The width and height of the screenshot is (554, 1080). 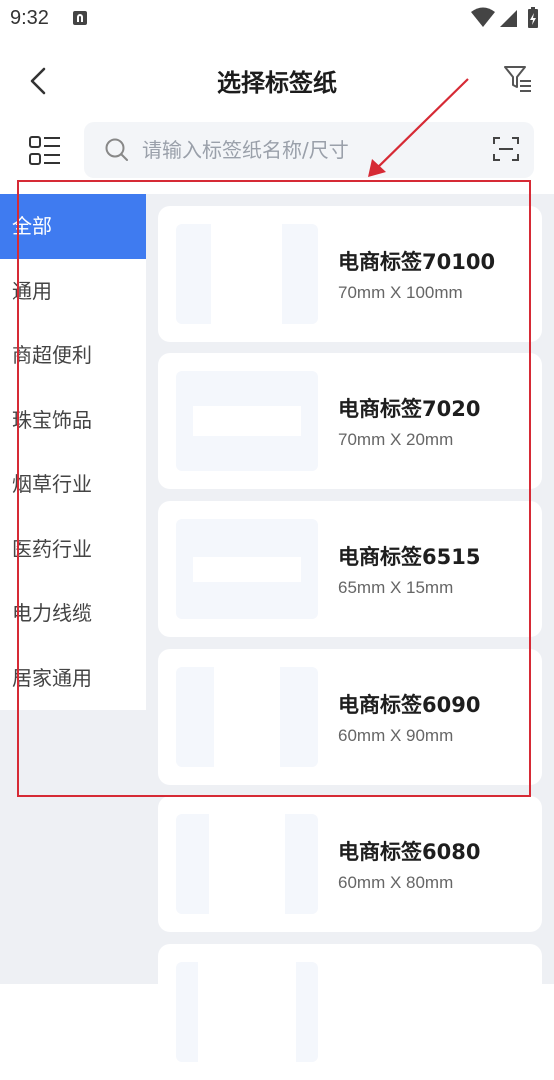 What do you see at coordinates (52, 484) in the screenshot?
I see `sidebar-item-label: 烟草行业` at bounding box center [52, 484].